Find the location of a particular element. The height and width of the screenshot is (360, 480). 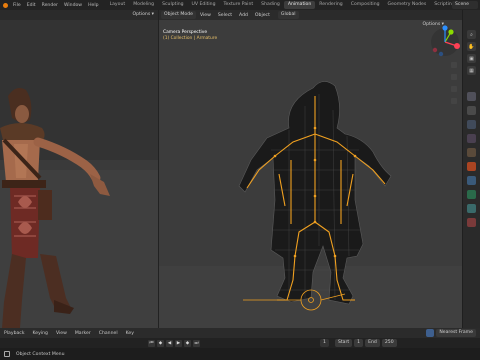

physics-tab-icon is located at coordinates (471, 194).